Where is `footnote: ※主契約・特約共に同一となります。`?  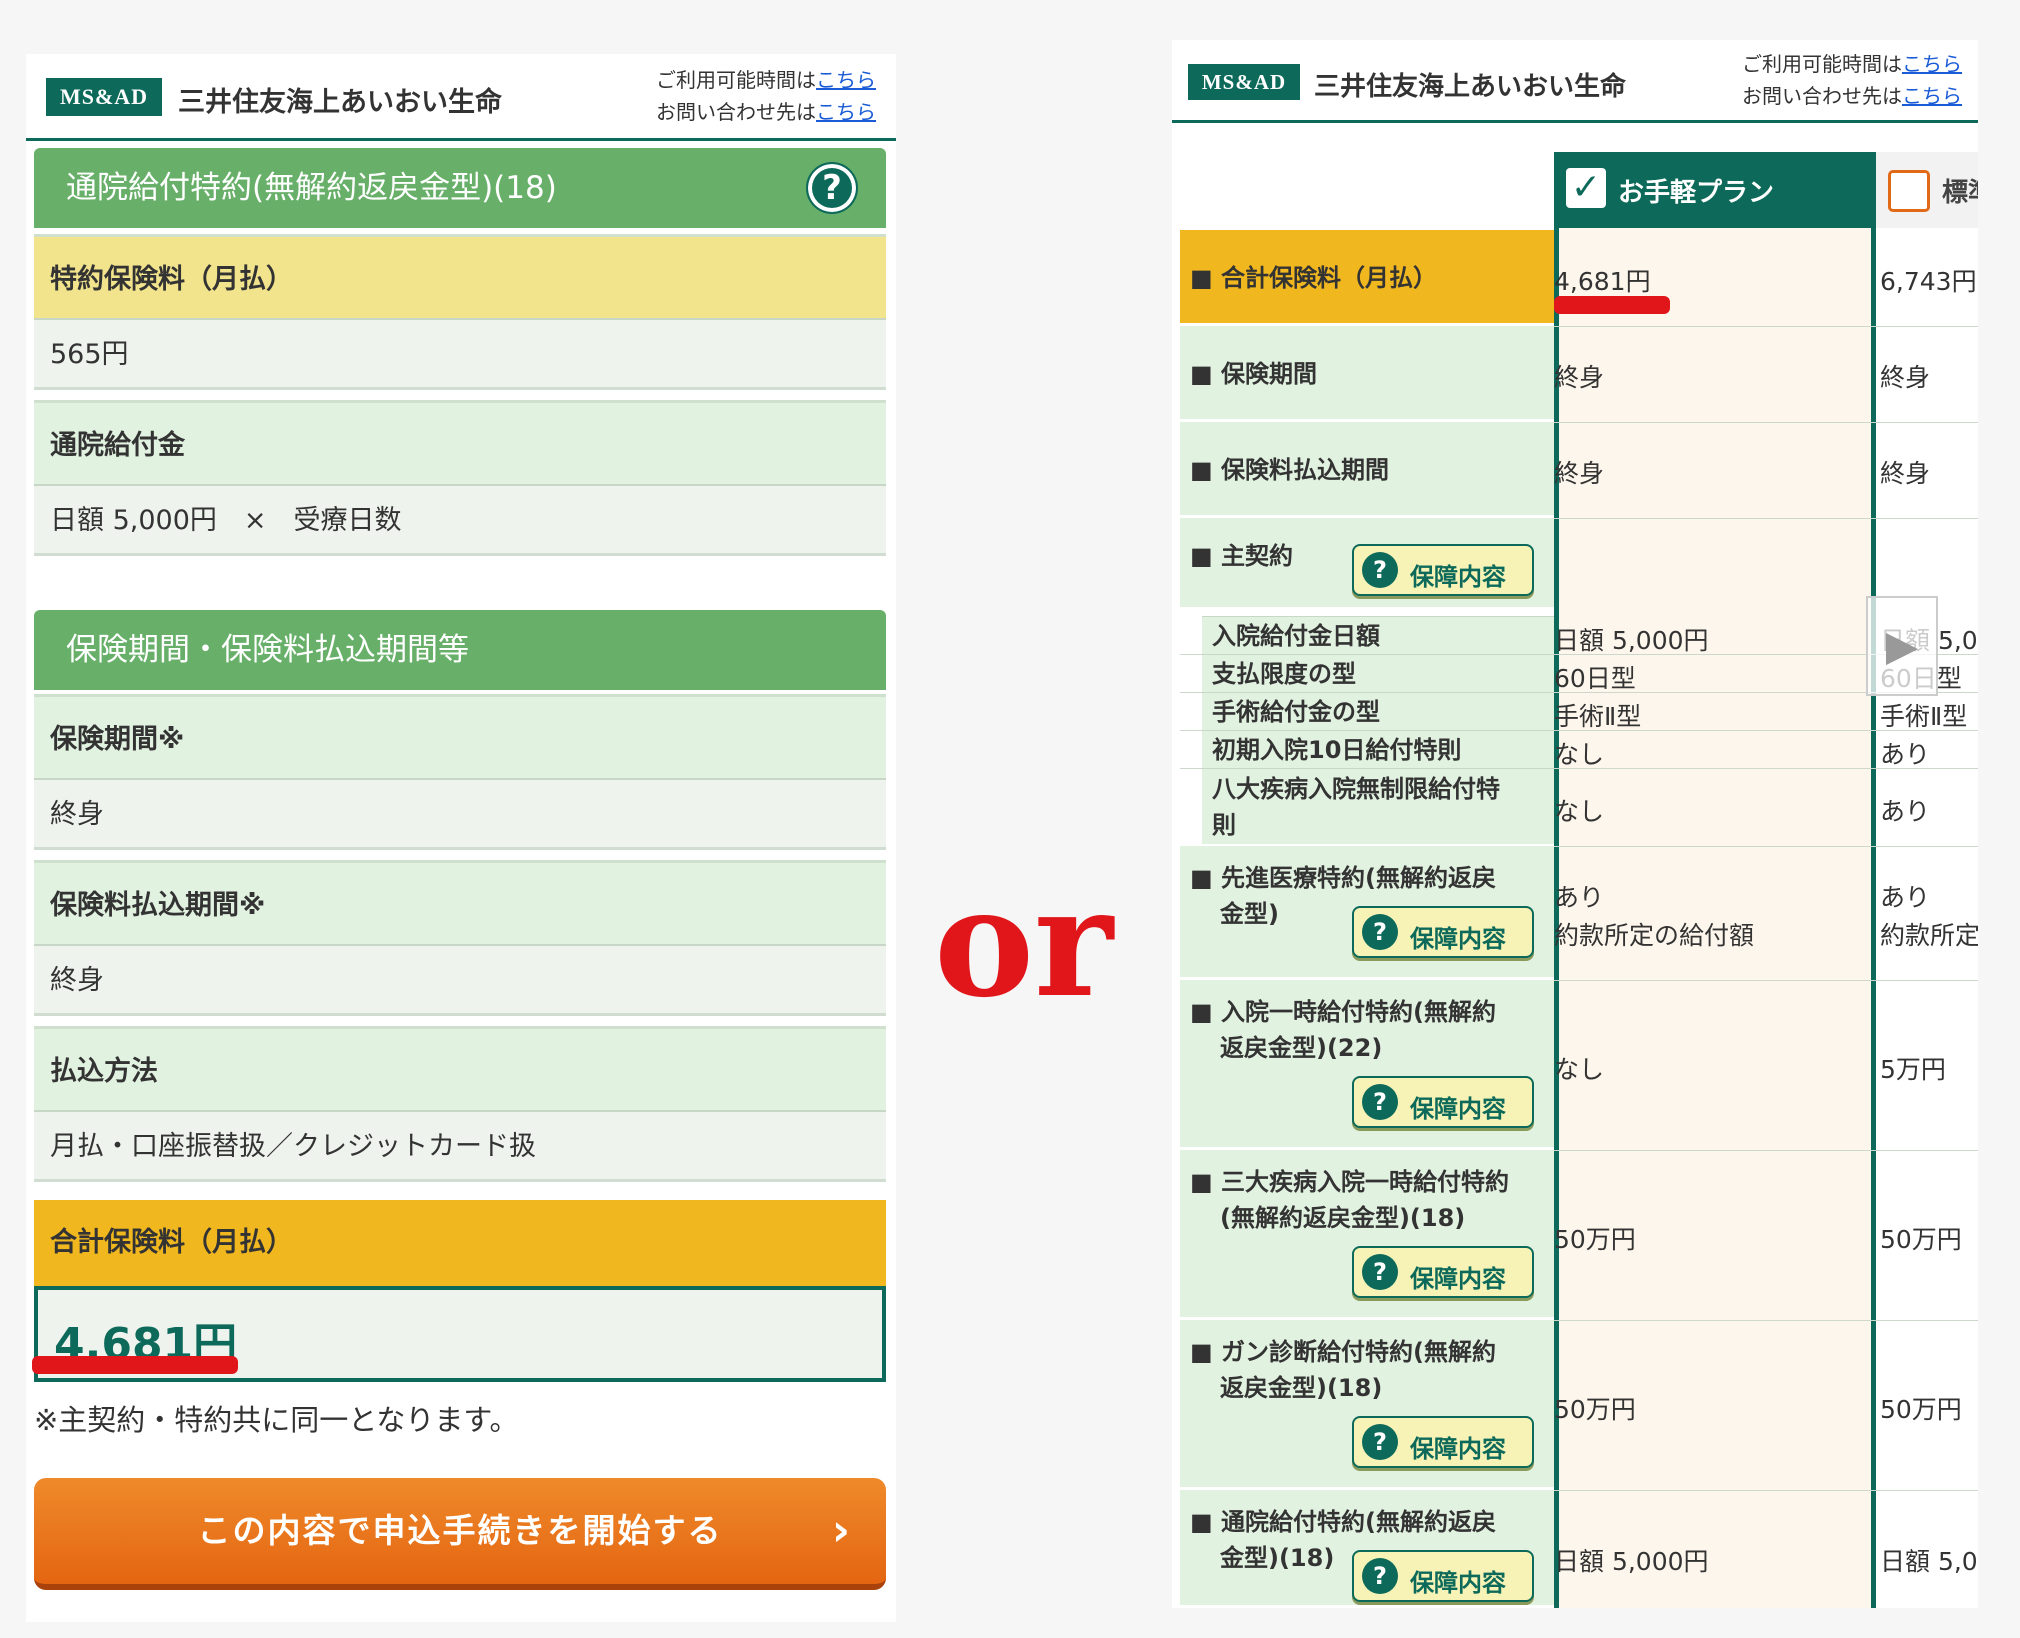 footnote: ※主契約・特約共に同一となります。 is located at coordinates (276, 1420).